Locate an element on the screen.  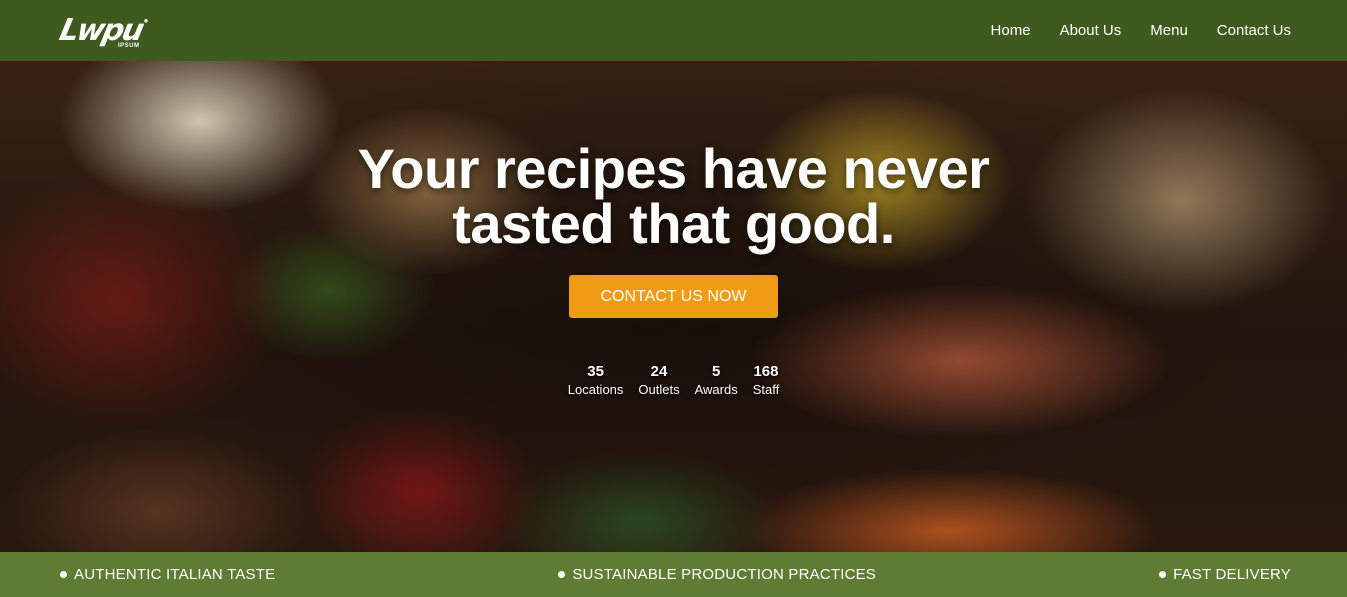
logo: Lwpu ● IPSUM is located at coordinates (102, 30).